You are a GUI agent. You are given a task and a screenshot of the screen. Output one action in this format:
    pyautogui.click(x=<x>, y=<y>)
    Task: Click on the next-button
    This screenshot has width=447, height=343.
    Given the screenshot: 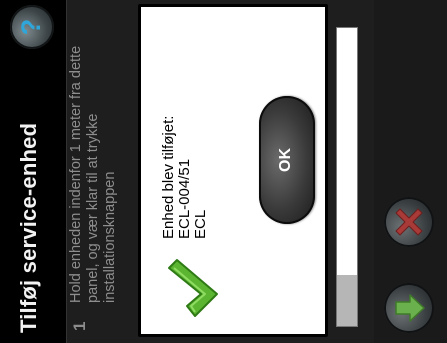 What is the action you would take?
    pyautogui.click(x=409, y=308)
    